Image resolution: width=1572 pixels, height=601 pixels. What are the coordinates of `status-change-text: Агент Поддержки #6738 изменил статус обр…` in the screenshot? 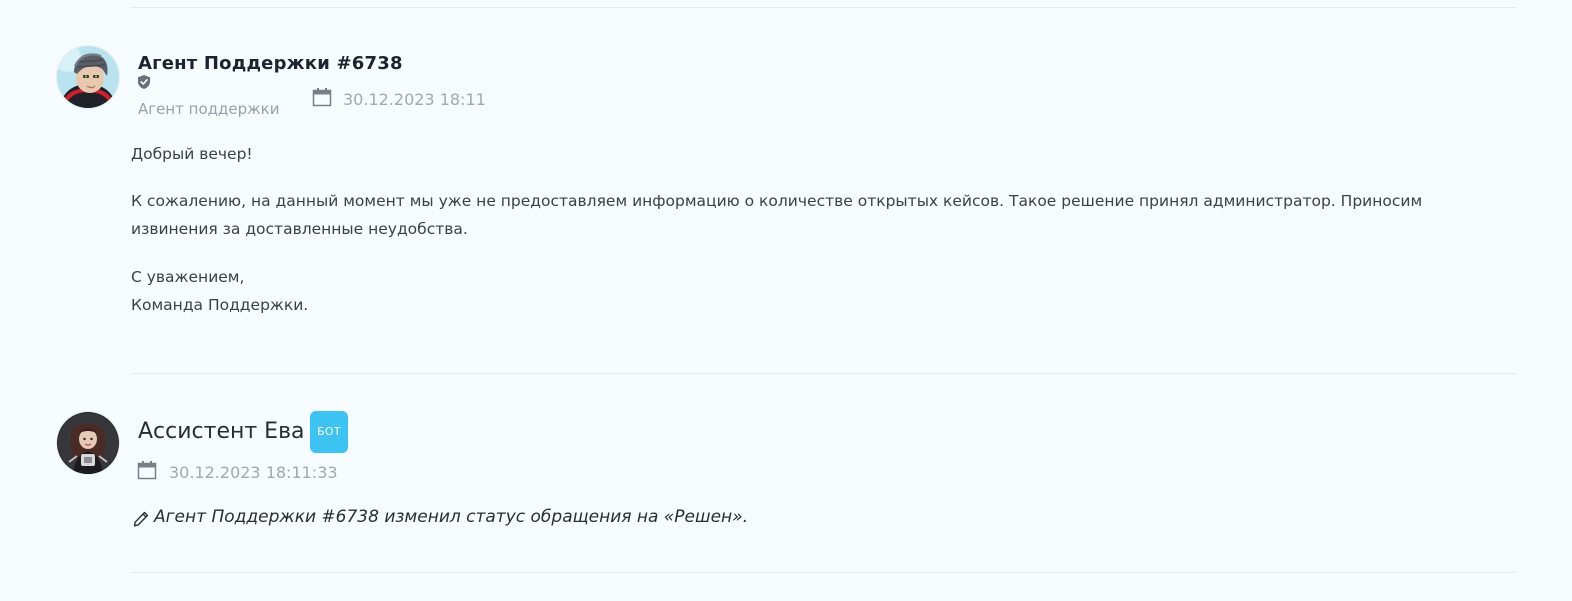 It's located at (451, 517).